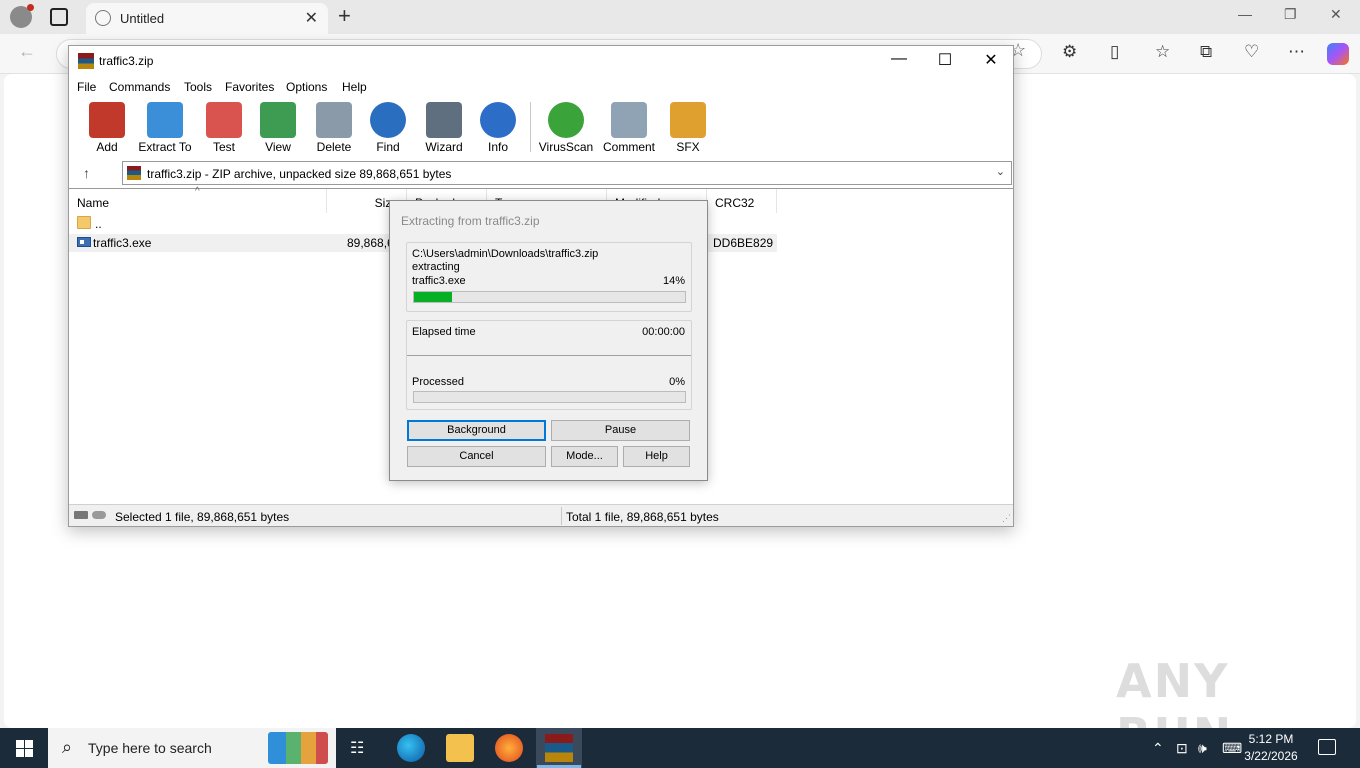  I want to click on menu-commands: Commands, so click(139, 87).